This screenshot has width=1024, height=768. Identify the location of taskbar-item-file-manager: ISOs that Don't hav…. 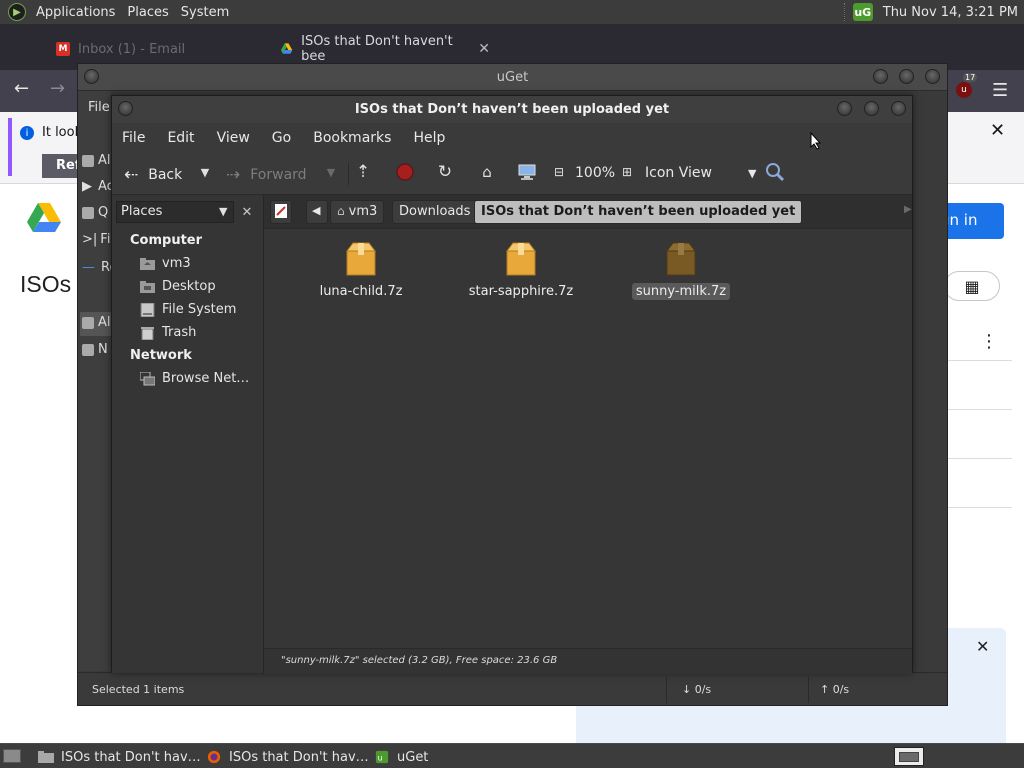
(119, 757).